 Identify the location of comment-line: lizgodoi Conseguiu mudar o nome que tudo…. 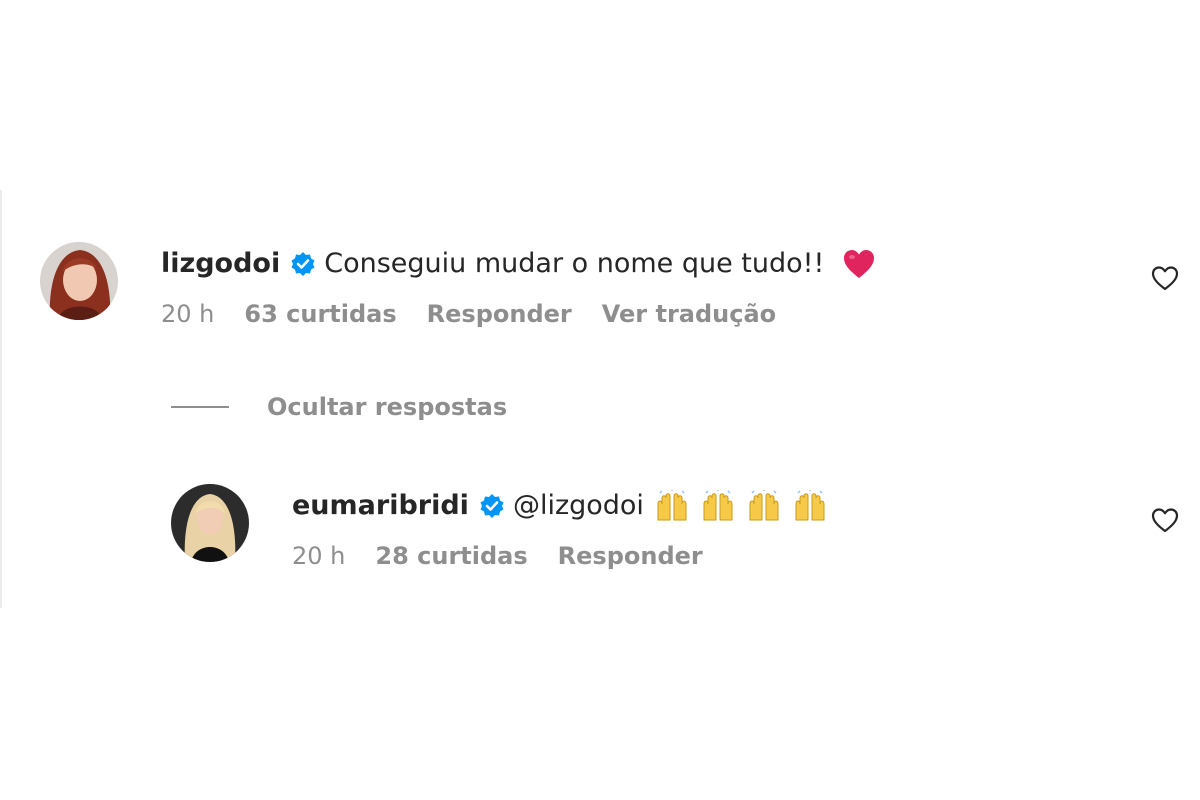
(670, 264).